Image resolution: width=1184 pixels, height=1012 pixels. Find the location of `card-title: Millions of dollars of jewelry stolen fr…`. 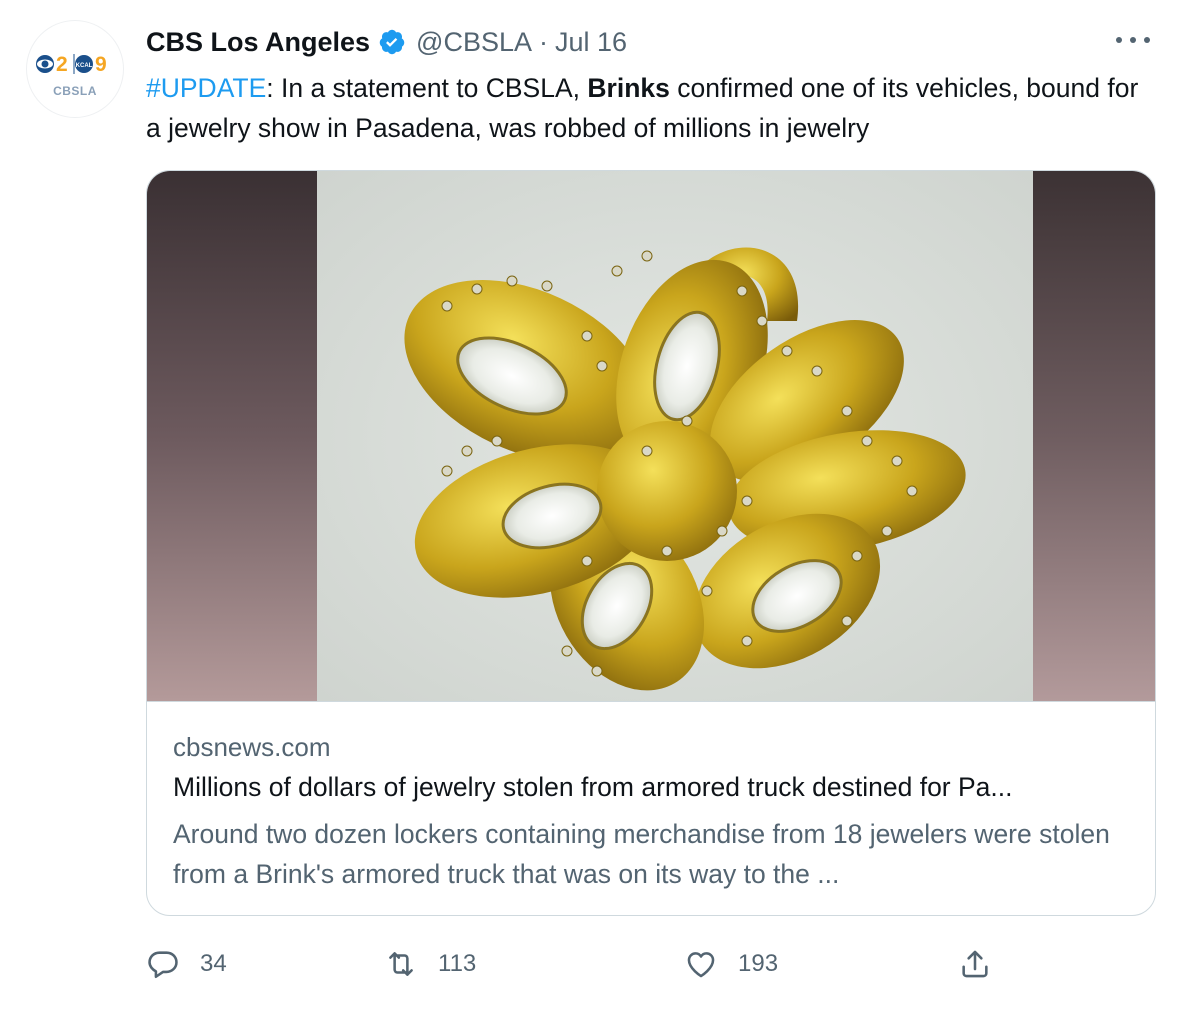

card-title: Millions of dollars of jewelry stolen fr… is located at coordinates (593, 787).